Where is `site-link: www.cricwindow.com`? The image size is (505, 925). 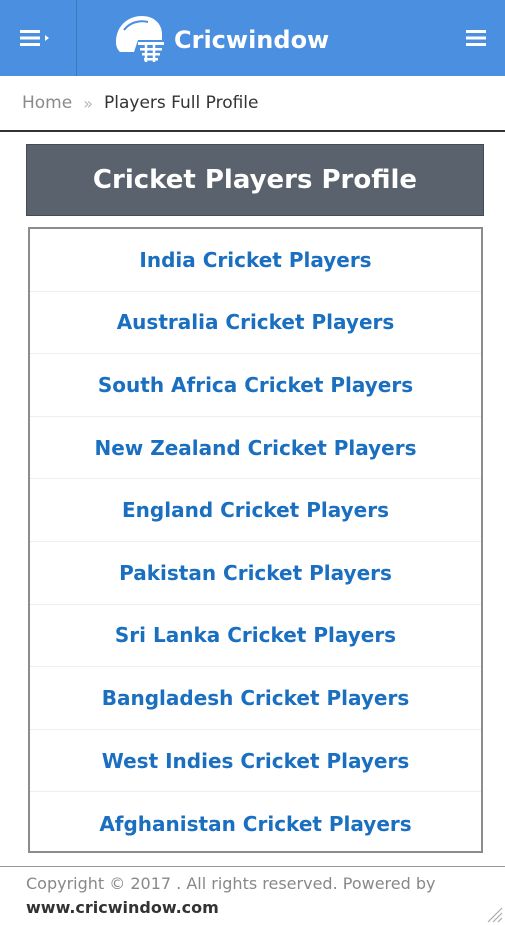
site-link: www.cricwindow.com is located at coordinates (265, 908).